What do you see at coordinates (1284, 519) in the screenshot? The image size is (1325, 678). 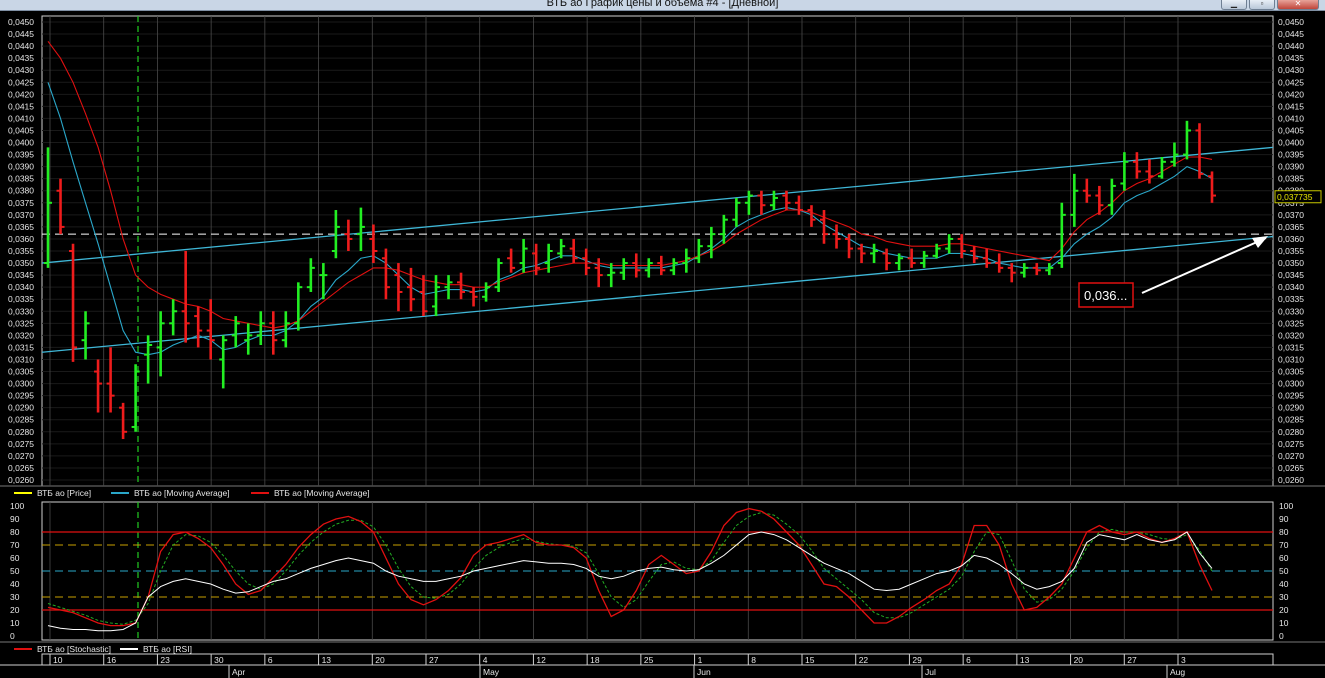 I see `osc-y-tick-right: 90` at bounding box center [1284, 519].